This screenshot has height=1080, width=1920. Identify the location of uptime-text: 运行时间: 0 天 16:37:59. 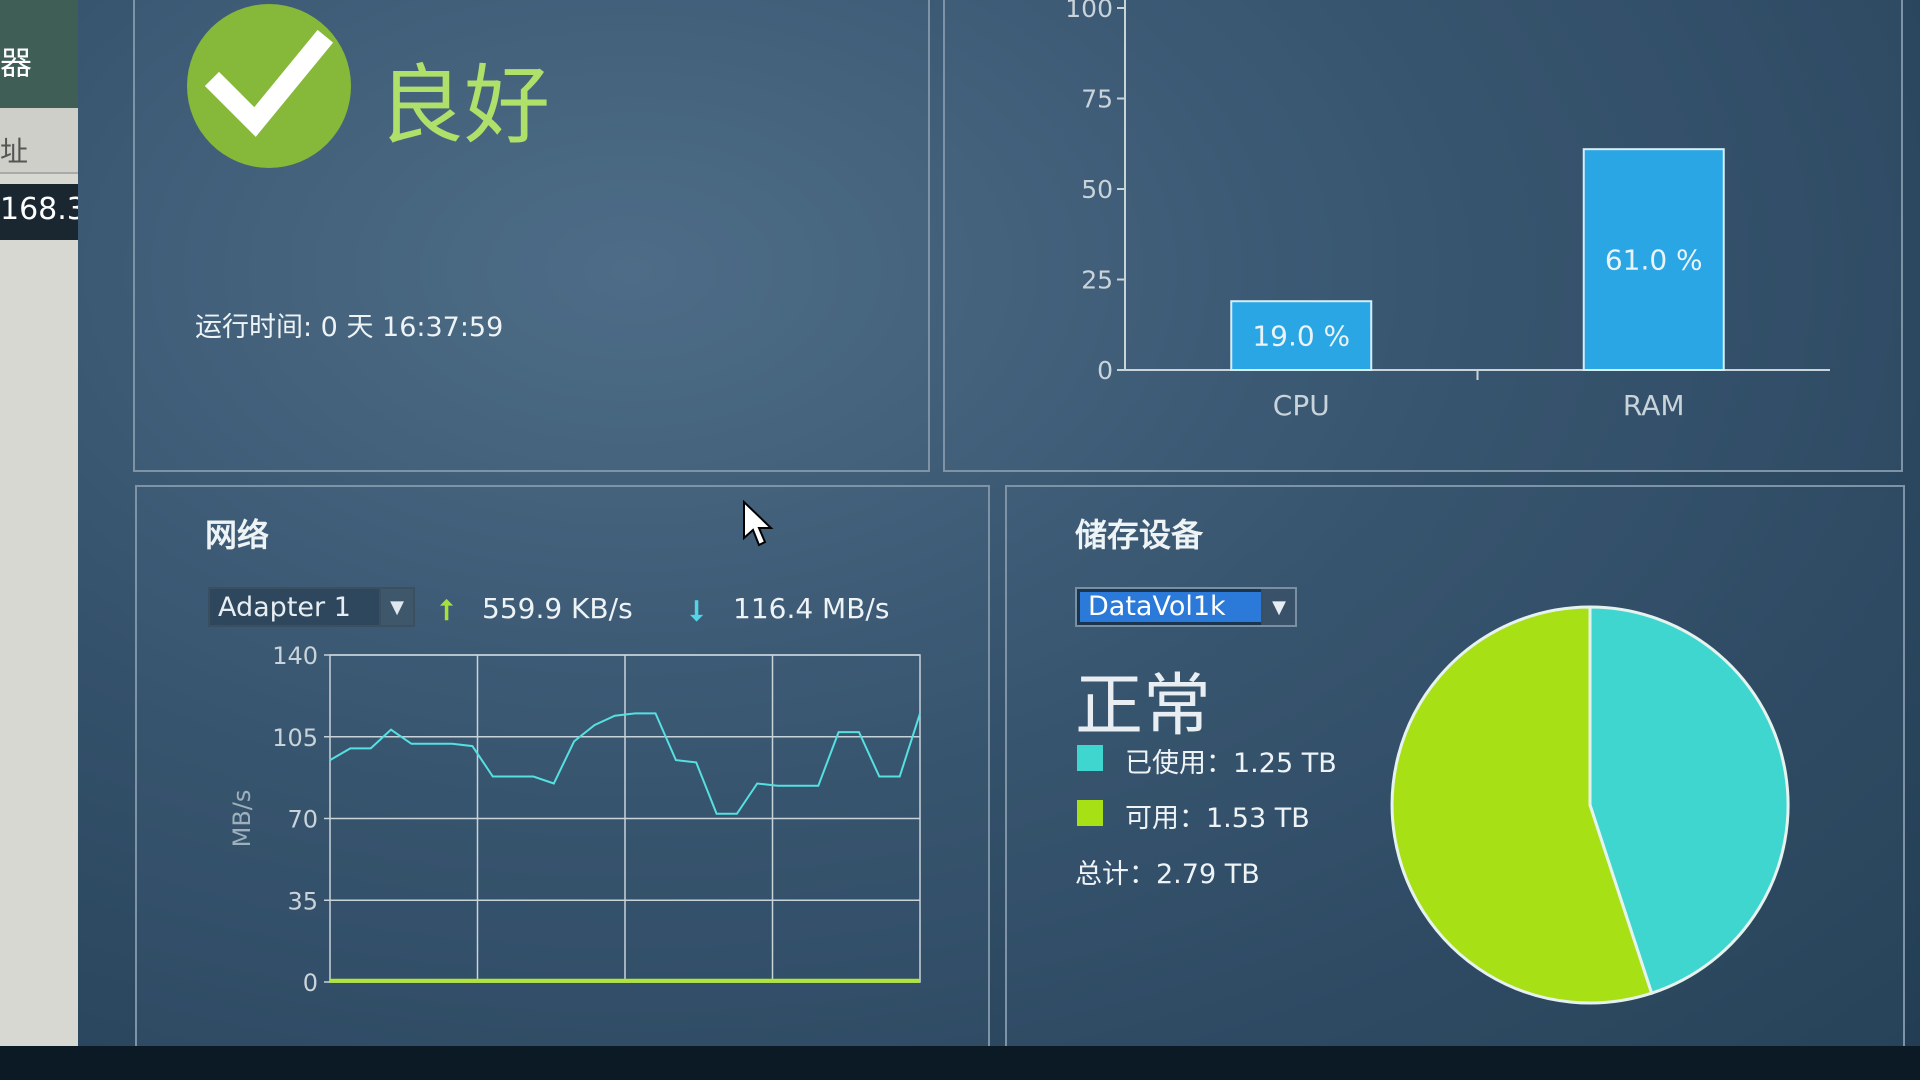
(349, 327).